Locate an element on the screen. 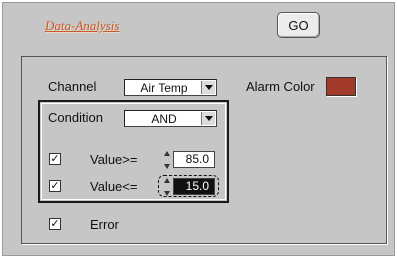  value-max-input: 15.0 is located at coordinates (194, 186).